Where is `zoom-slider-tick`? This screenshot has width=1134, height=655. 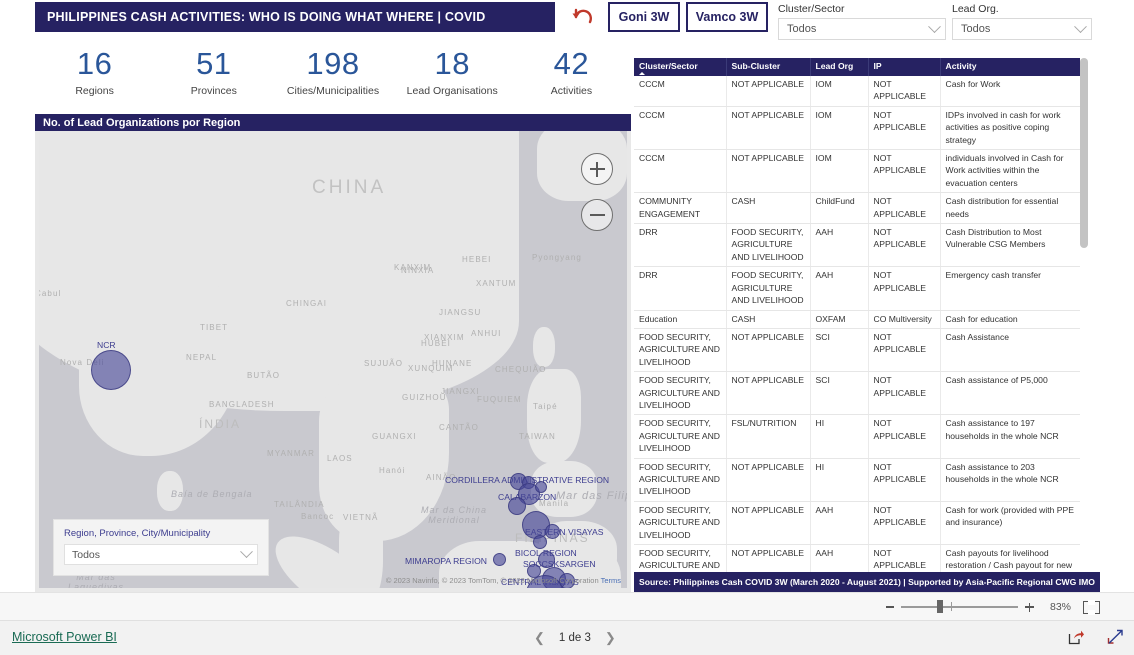 zoom-slider-tick is located at coordinates (951, 607).